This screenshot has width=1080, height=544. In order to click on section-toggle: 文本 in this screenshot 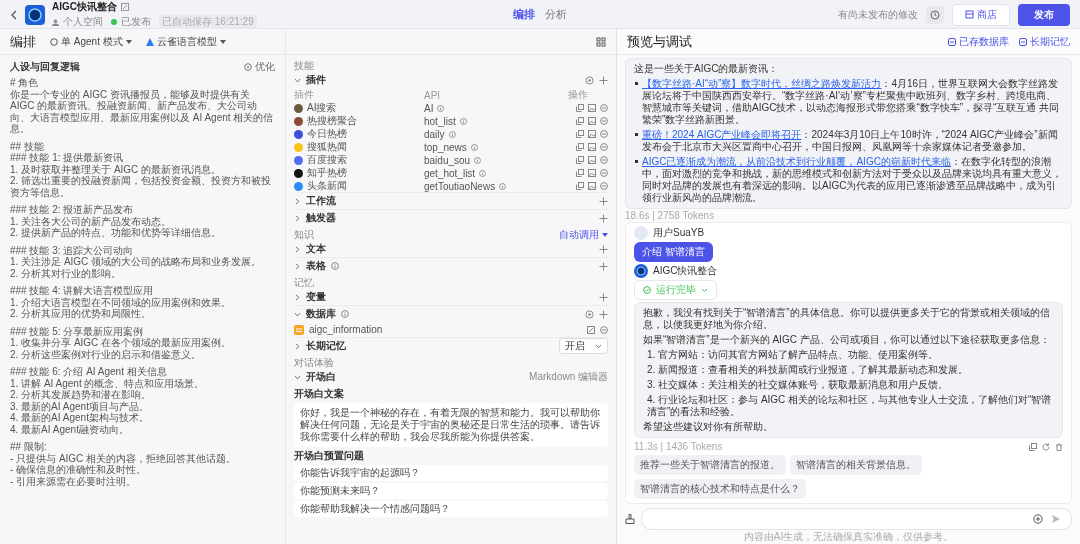, I will do `click(310, 249)`.